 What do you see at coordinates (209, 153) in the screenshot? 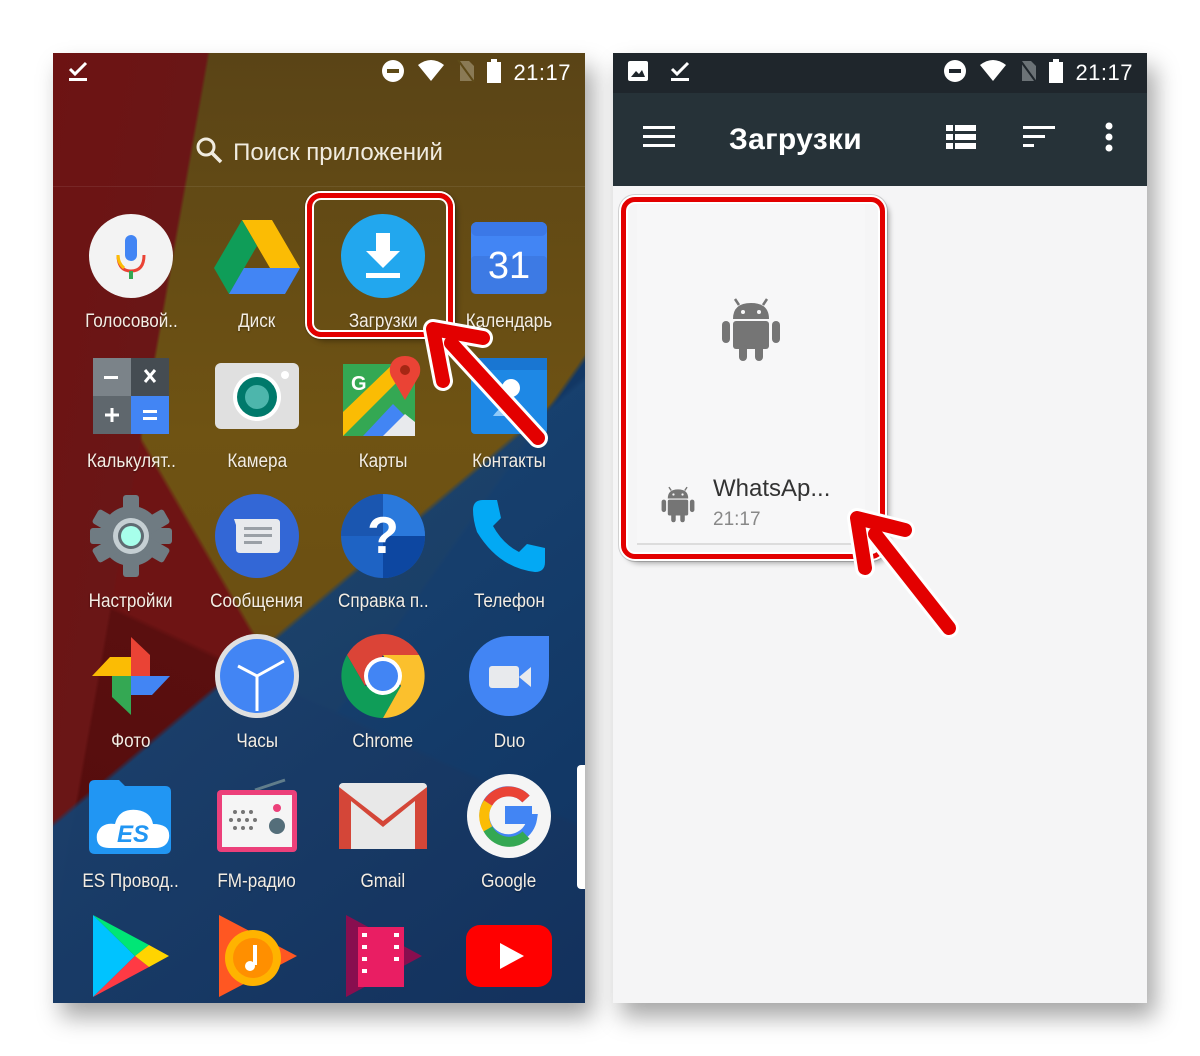
I see `search-icon` at bounding box center [209, 153].